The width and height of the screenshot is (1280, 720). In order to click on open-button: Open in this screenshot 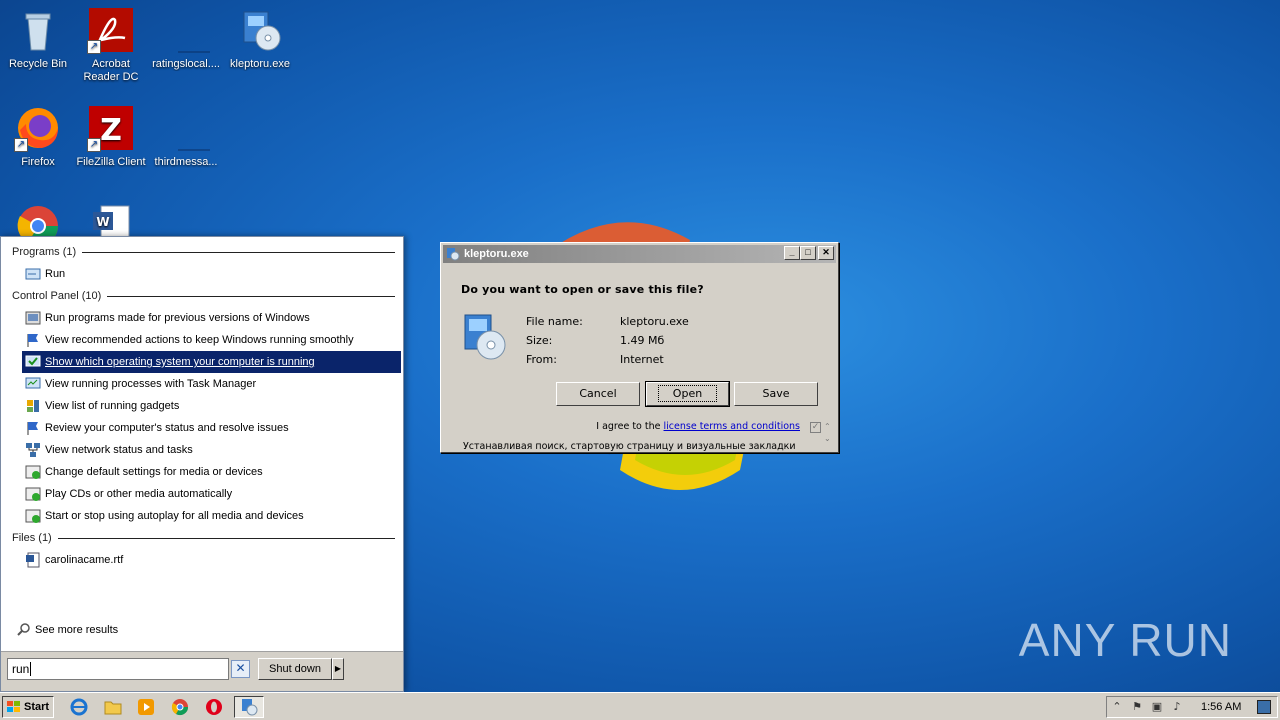, I will do `click(687, 394)`.